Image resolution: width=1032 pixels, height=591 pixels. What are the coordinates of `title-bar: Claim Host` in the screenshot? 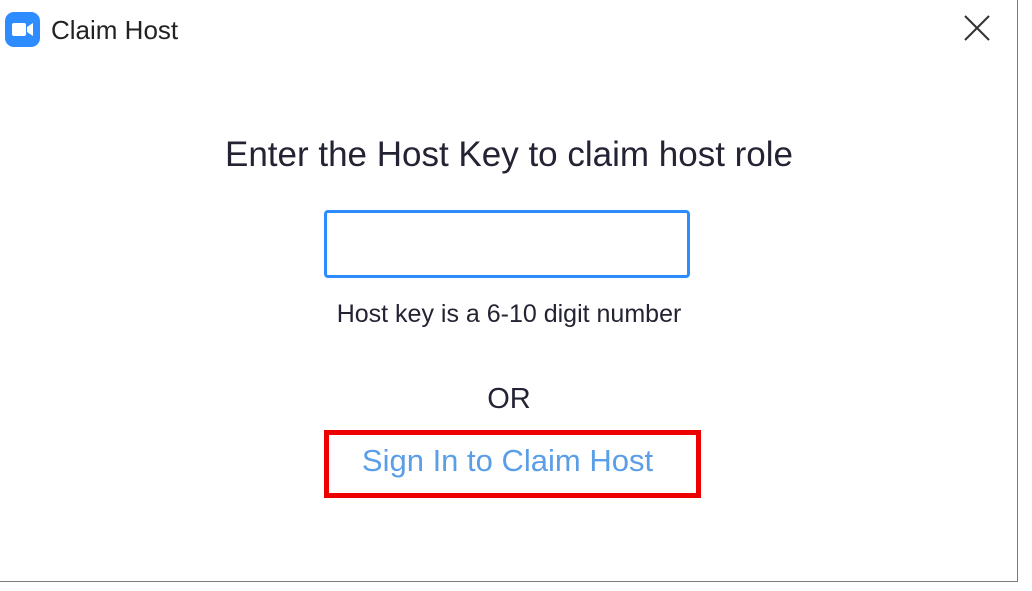 It's located at (508, 30).